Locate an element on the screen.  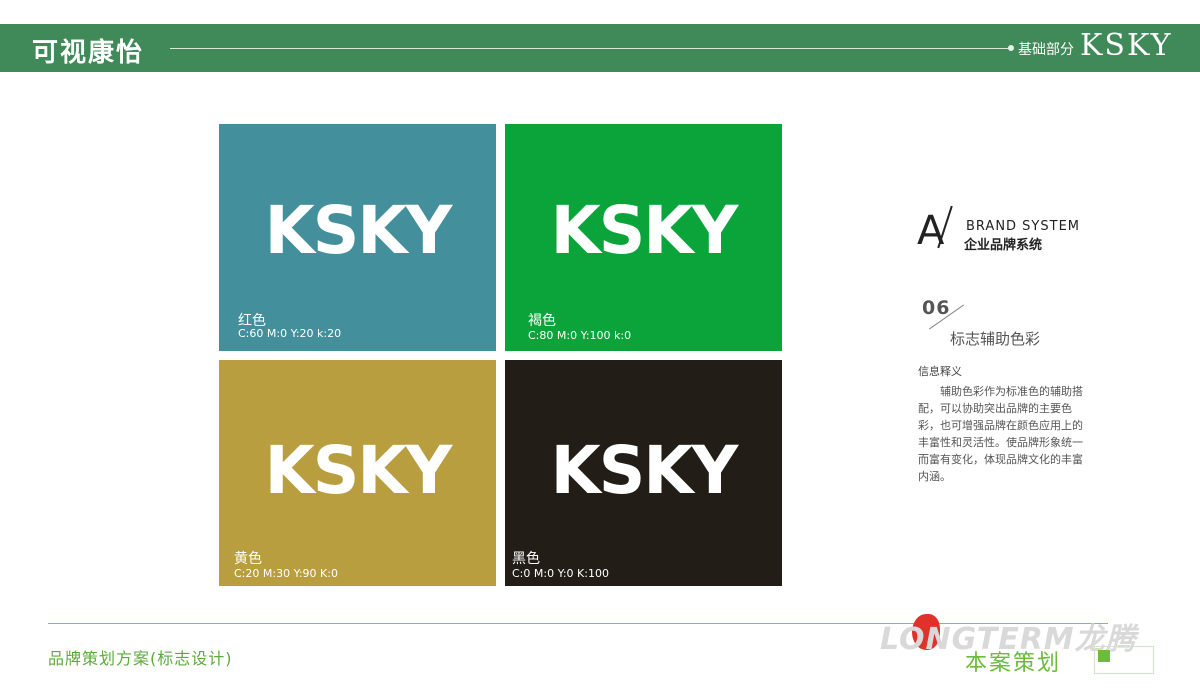
section-title: 标志辅助色彩 is located at coordinates (995, 339).